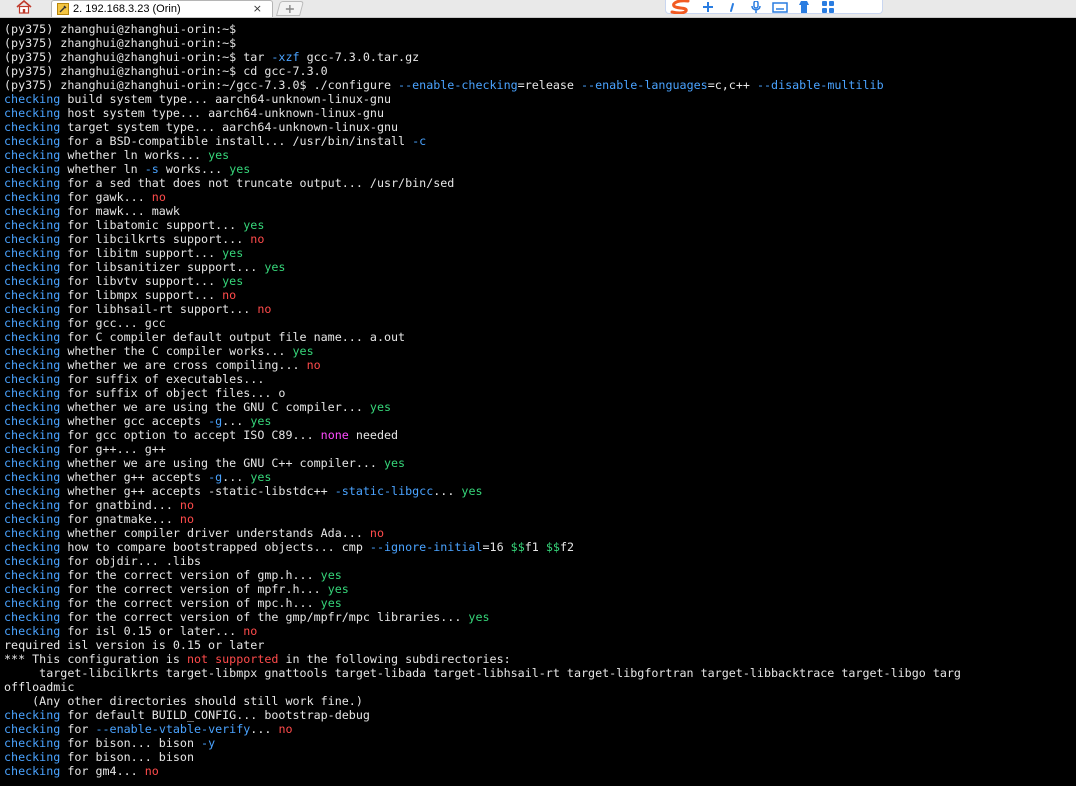  I want to click on terminal-line: checking for bison... bison, so click(540, 757).